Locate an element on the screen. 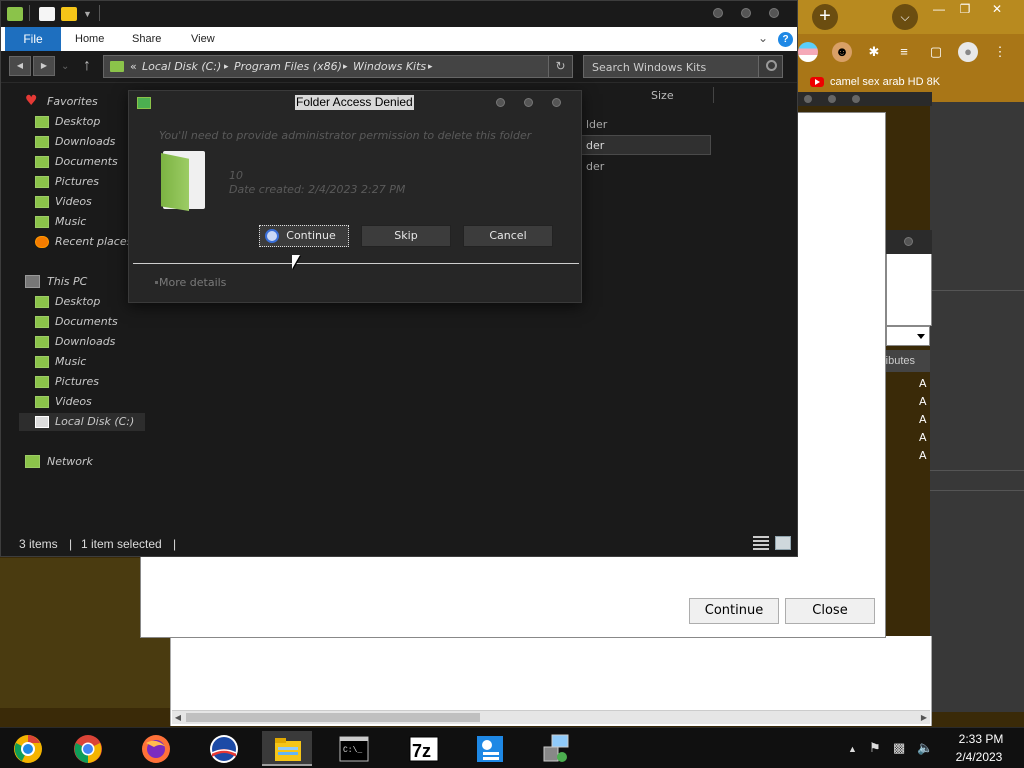  attribute-cell: A is located at coordinates (923, 437).